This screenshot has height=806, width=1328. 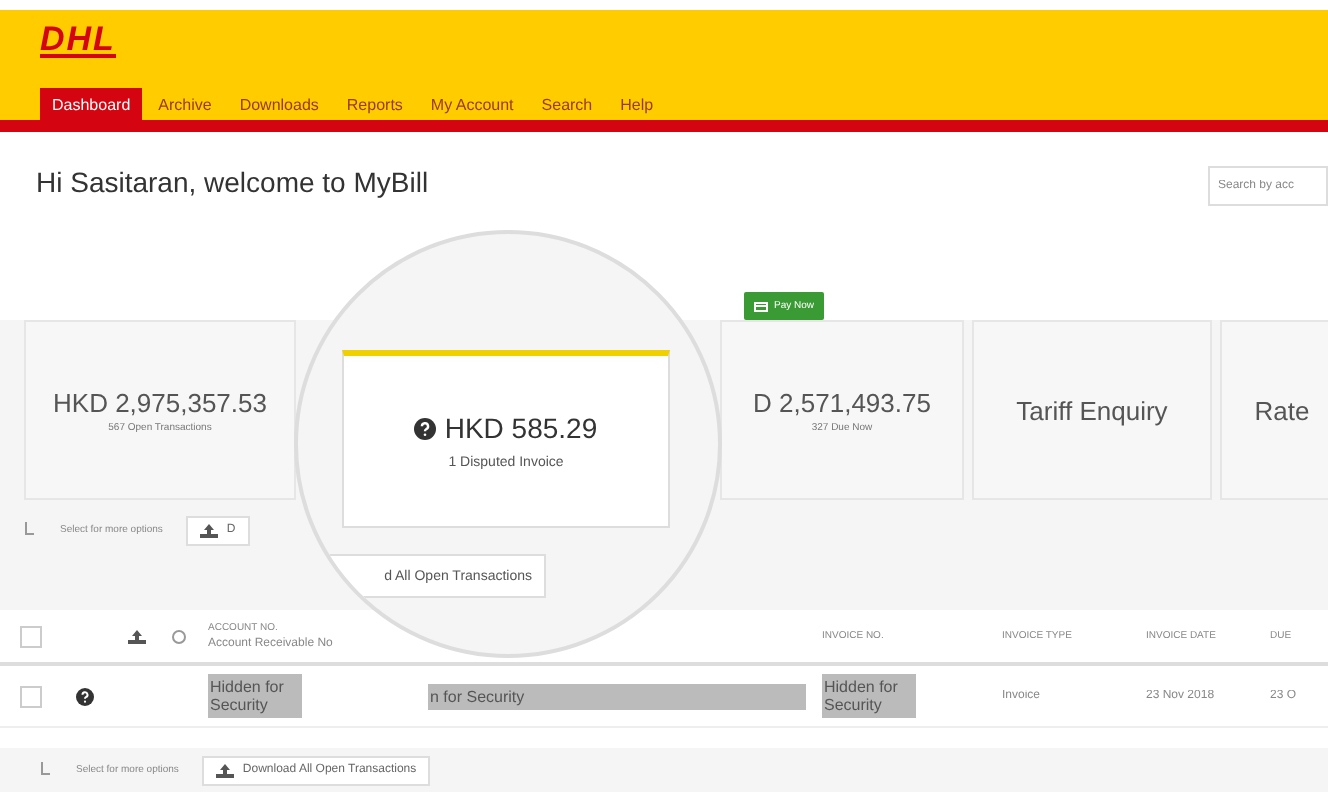 I want to click on nav-tab: My Account, so click(x=472, y=104).